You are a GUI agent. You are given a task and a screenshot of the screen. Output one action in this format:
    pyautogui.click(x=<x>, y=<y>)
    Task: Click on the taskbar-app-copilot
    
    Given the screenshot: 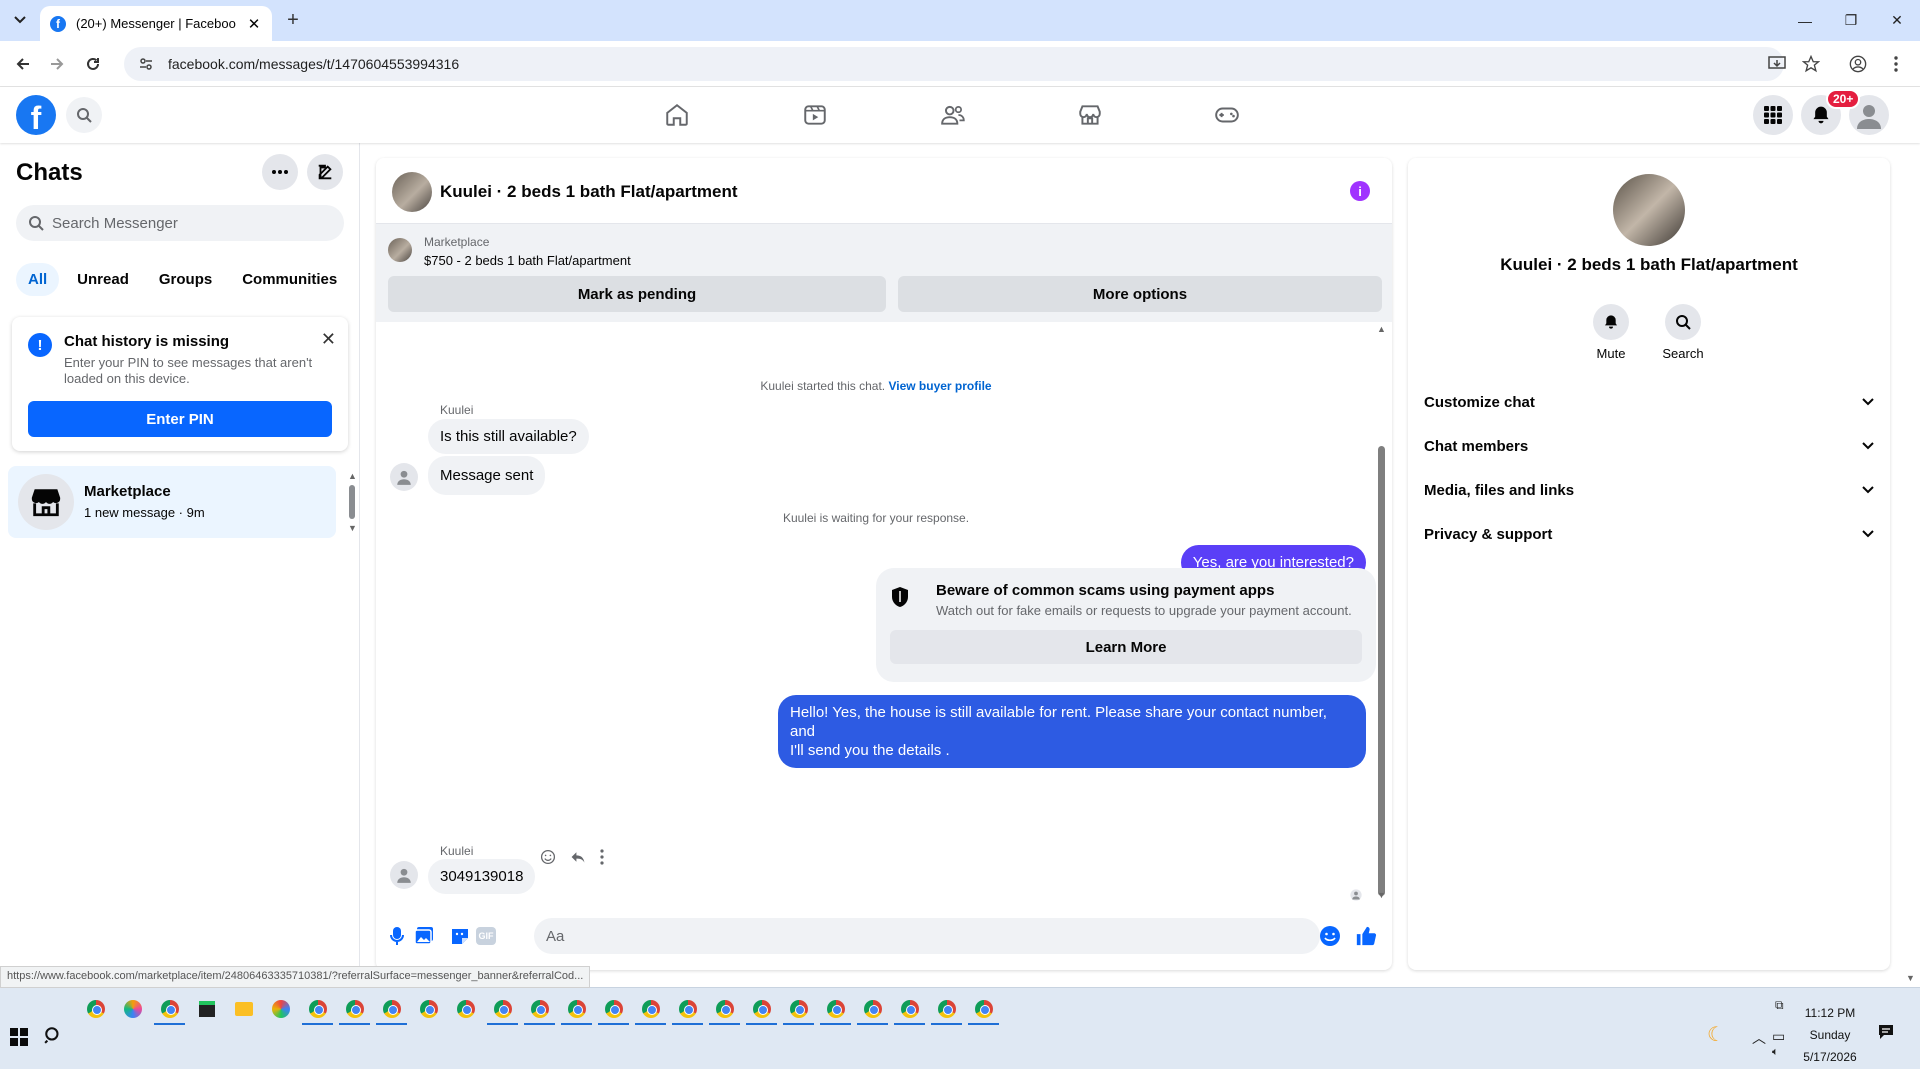 What is the action you would take?
    pyautogui.click(x=132, y=1009)
    